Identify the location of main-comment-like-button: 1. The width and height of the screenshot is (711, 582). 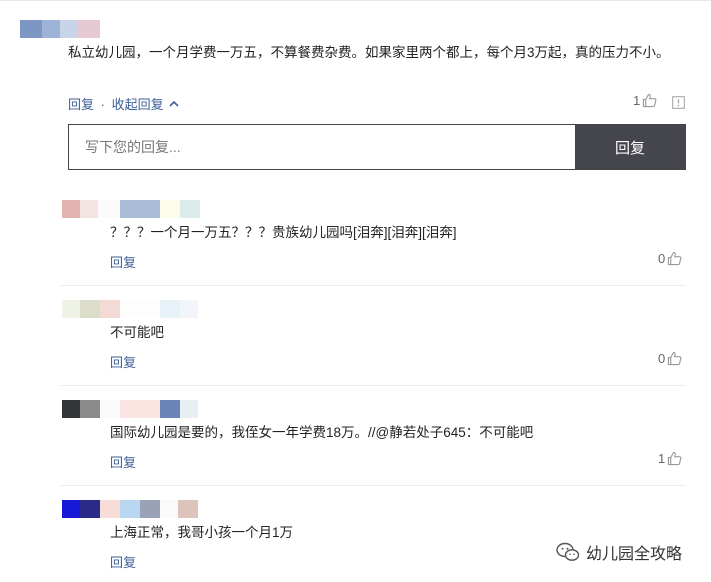
(645, 100).